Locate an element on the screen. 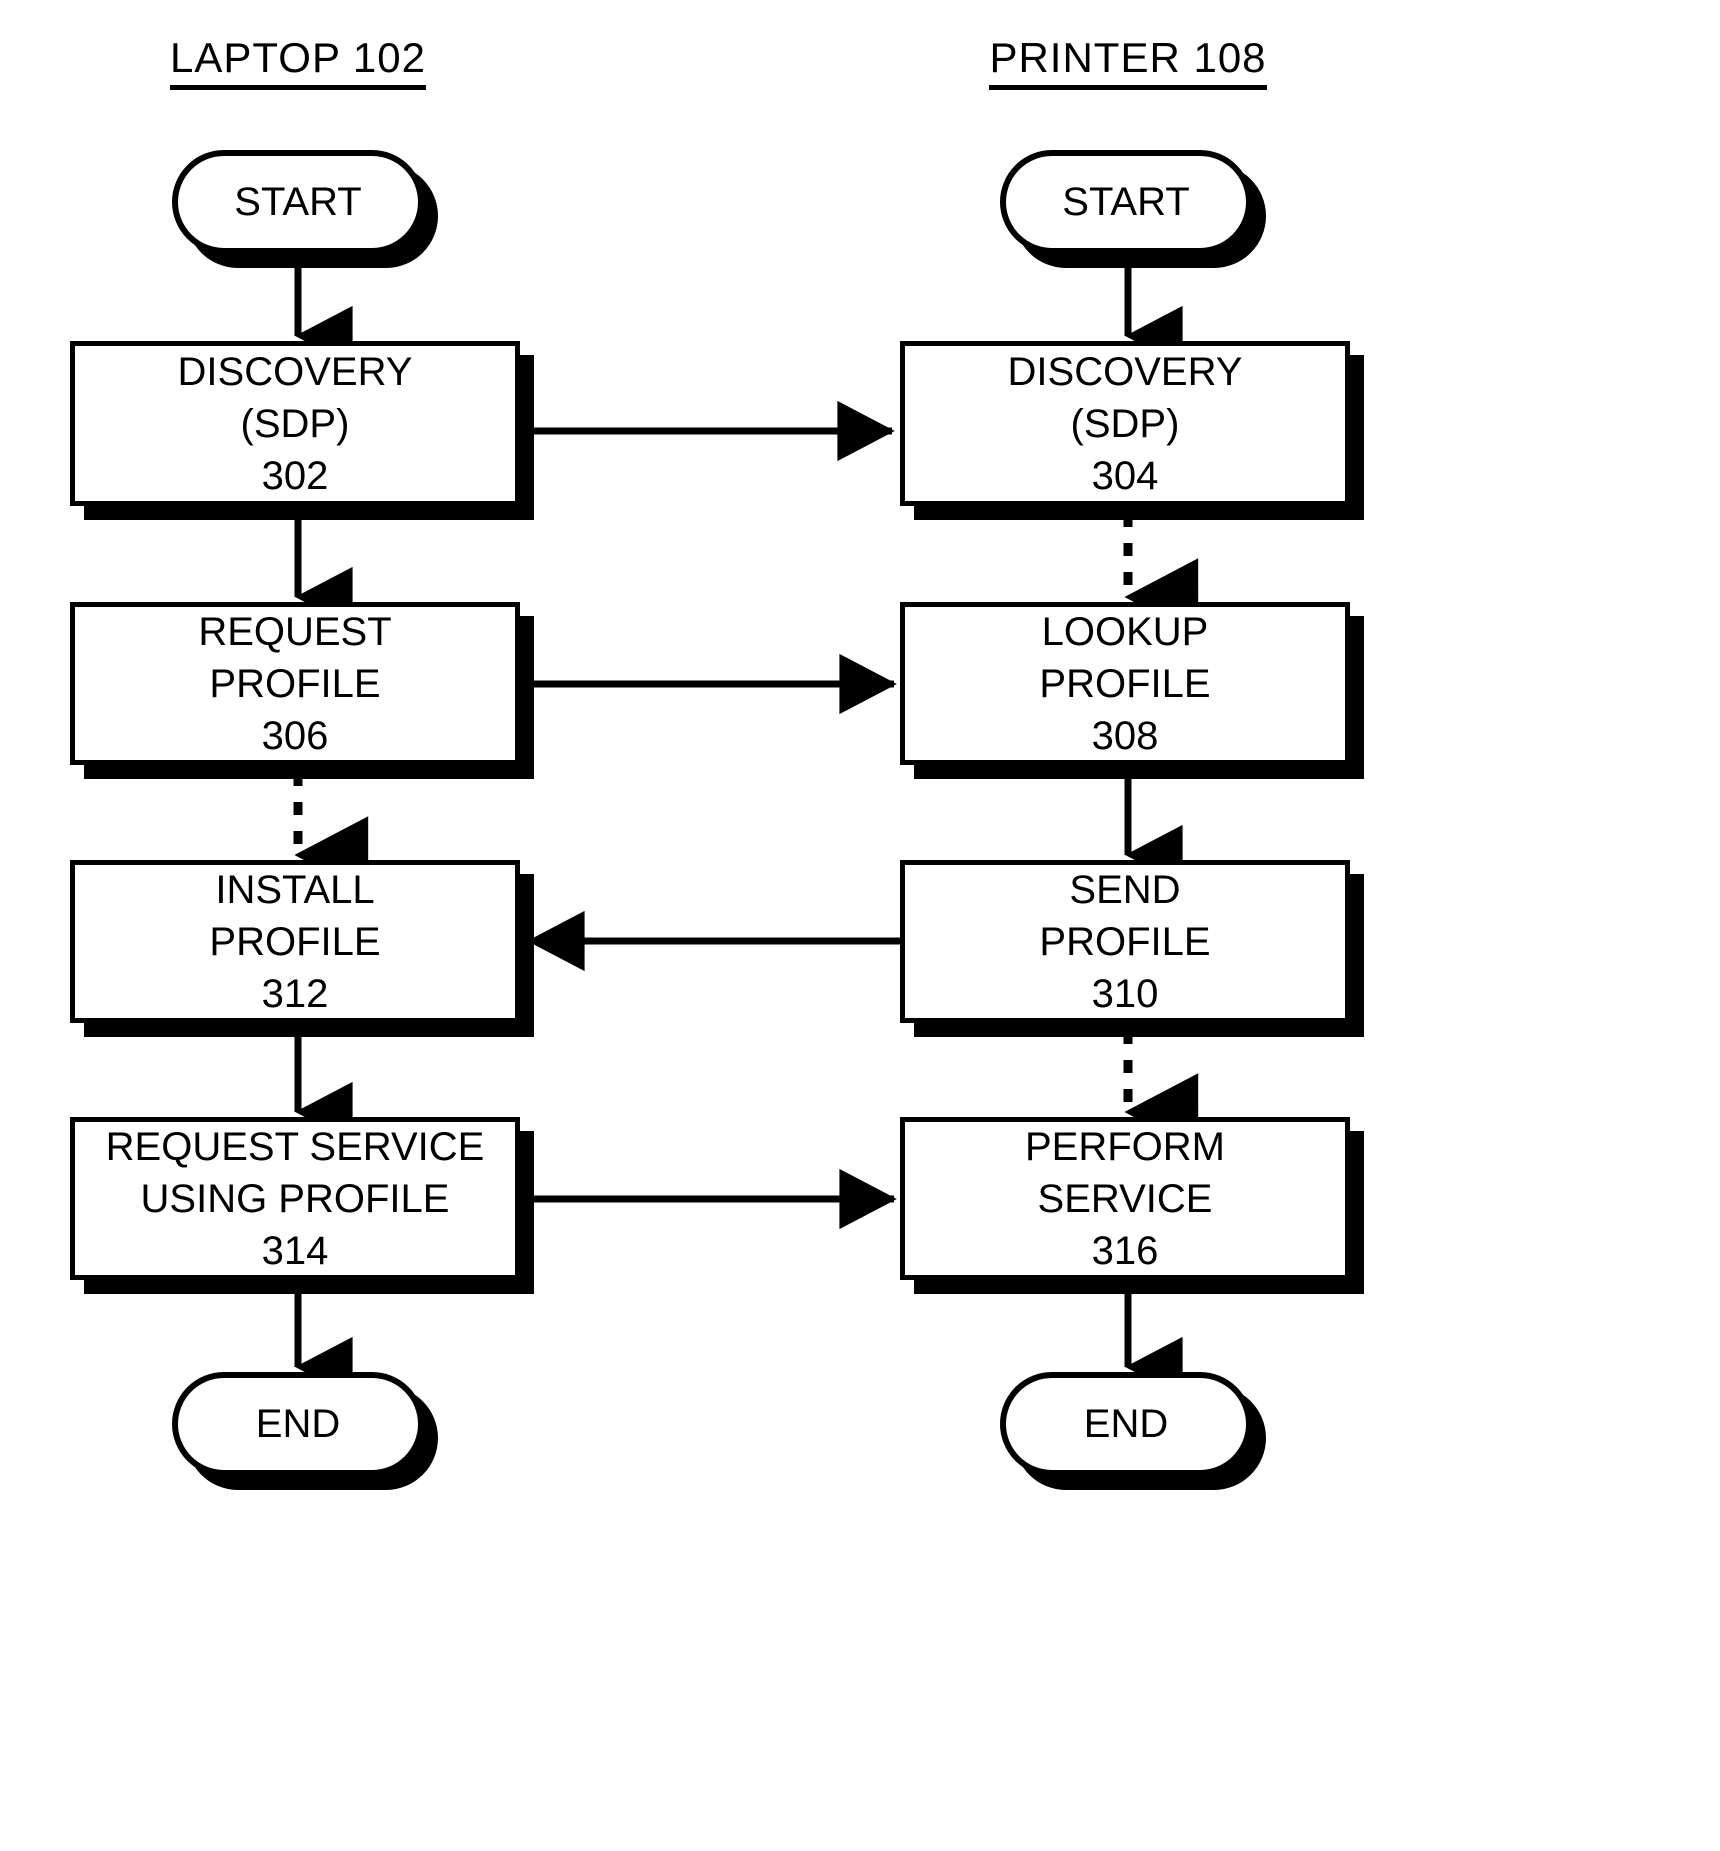 The height and width of the screenshot is (1851, 1720). node-install-profile-312-line-3: 312 is located at coordinates (295, 993).